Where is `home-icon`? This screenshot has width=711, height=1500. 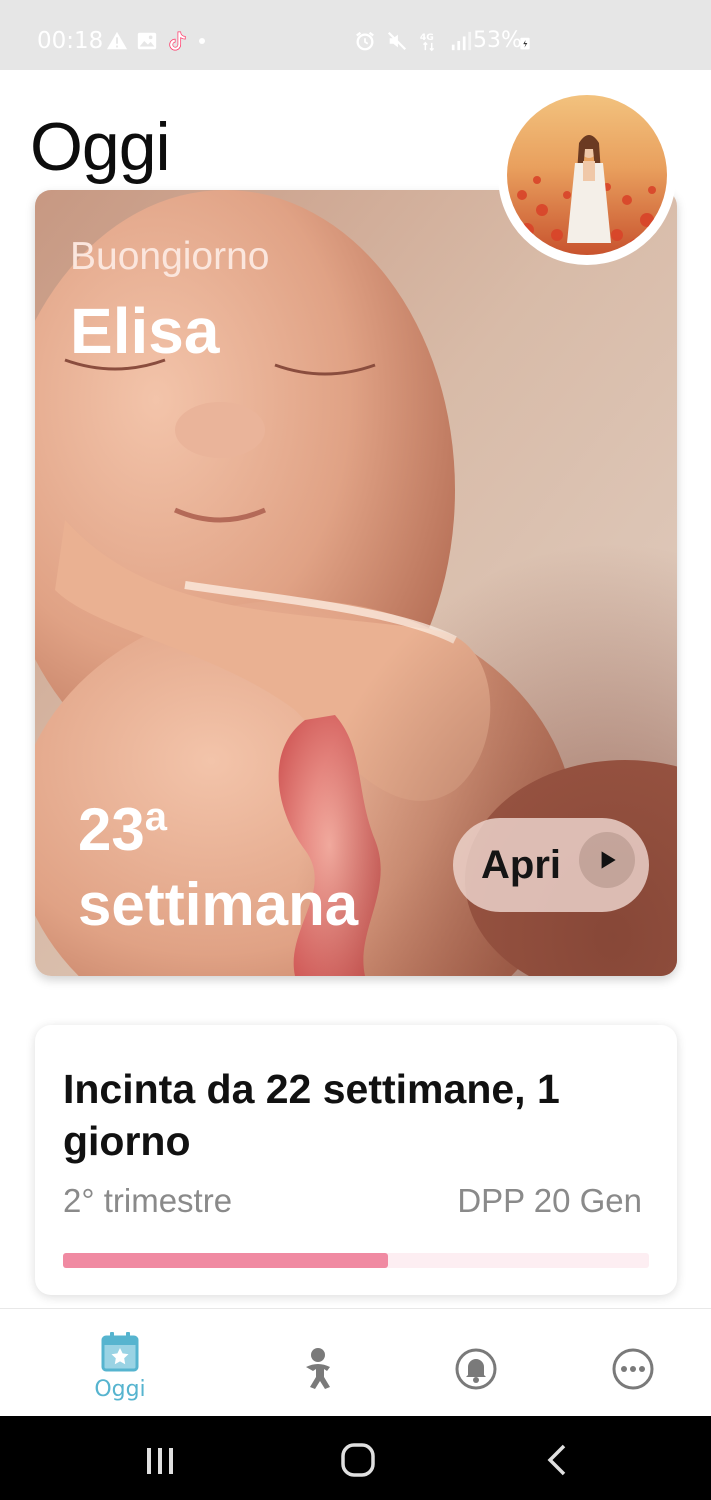 home-icon is located at coordinates (358, 1460).